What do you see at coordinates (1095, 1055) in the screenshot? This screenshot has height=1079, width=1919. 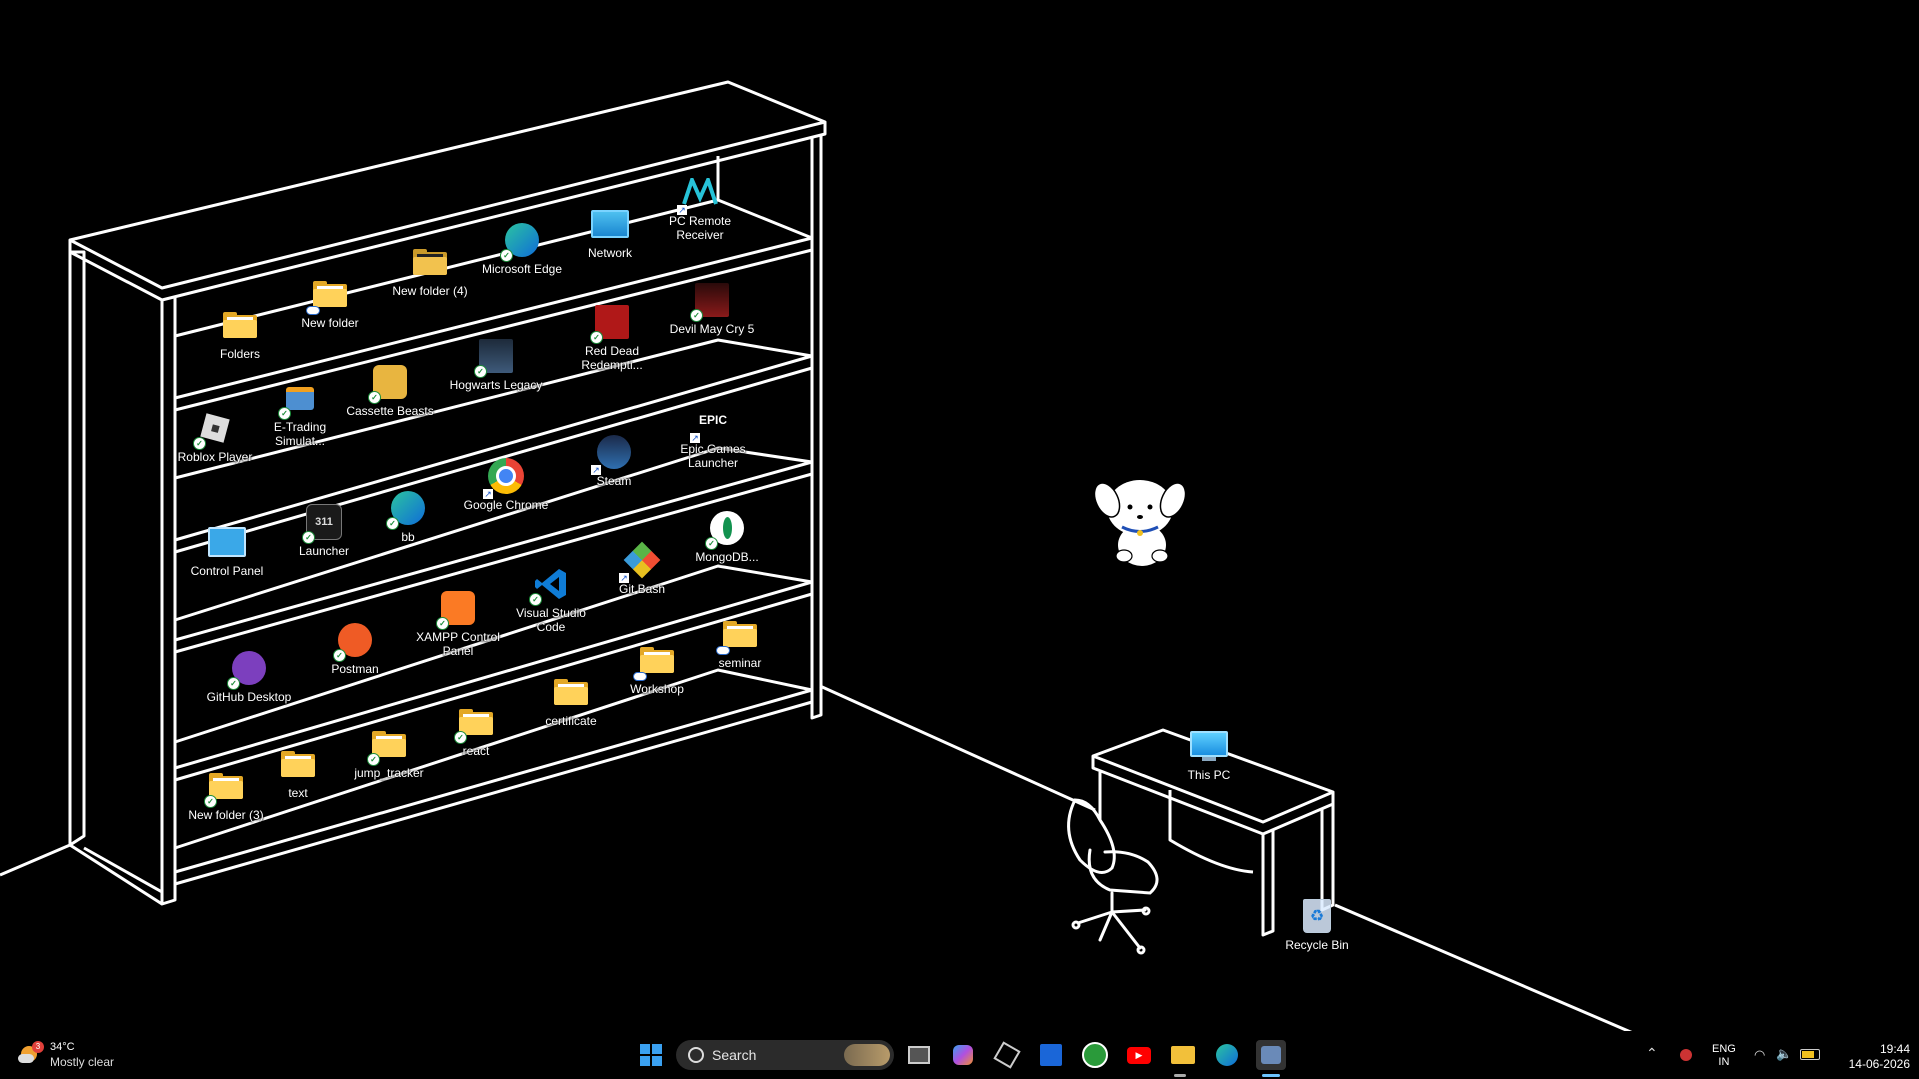 I see `xbox-icon` at bounding box center [1095, 1055].